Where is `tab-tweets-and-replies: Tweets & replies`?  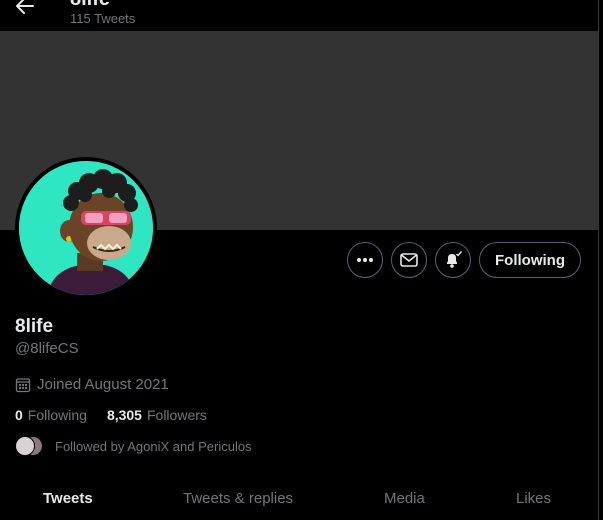 tab-tweets-and-replies: Tweets & replies is located at coordinates (238, 498).